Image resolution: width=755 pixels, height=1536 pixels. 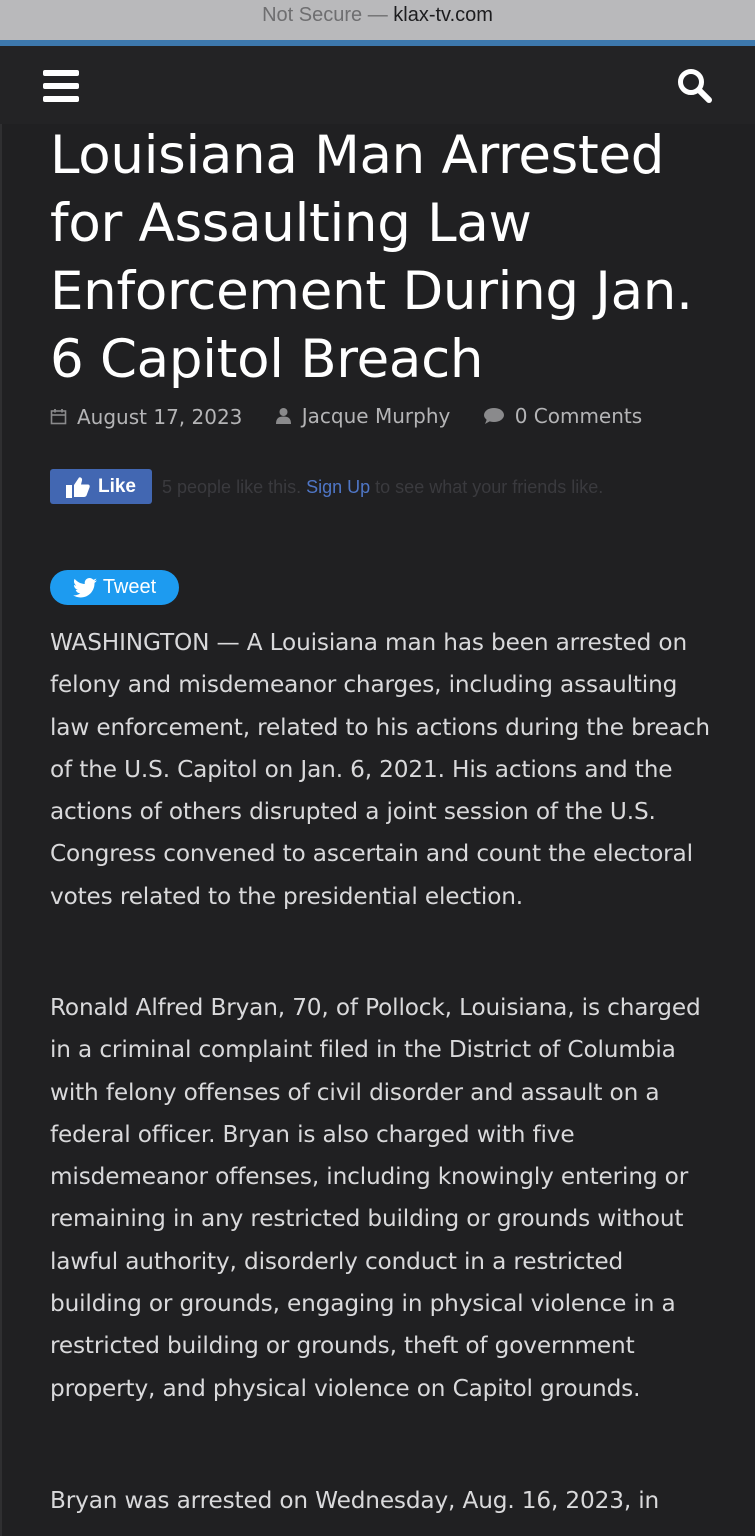 What do you see at coordinates (377, 85) in the screenshot?
I see `site-navbar` at bounding box center [377, 85].